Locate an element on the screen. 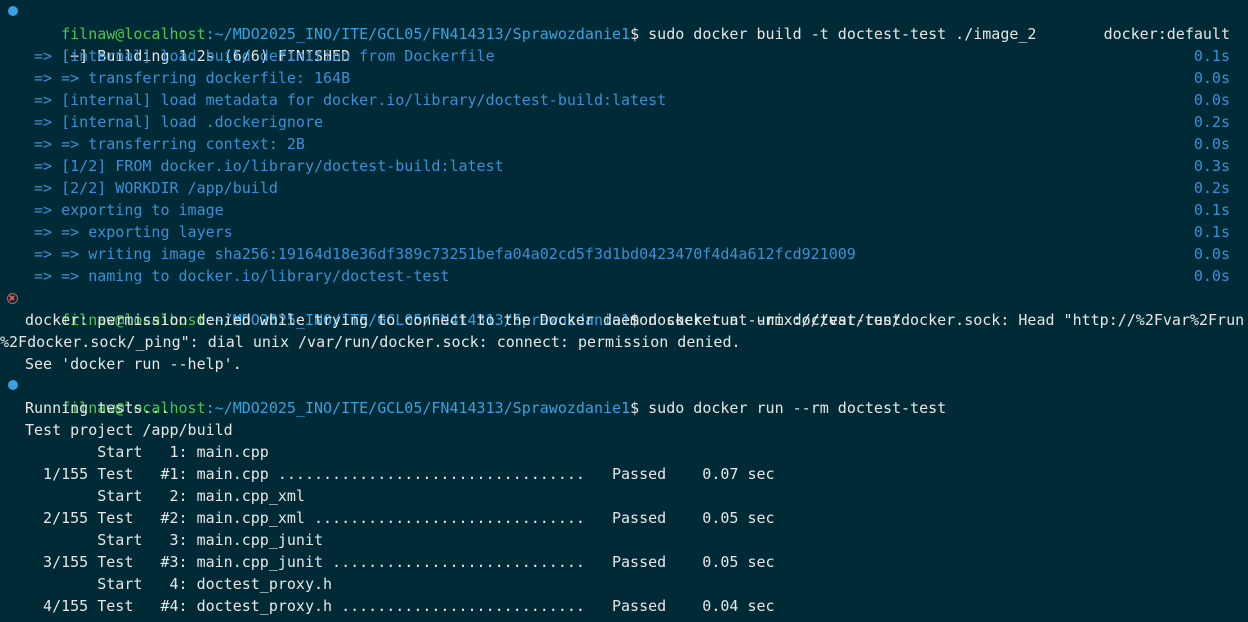 The image size is (1248, 622). builder-name: docker:default is located at coordinates (1166, 34).